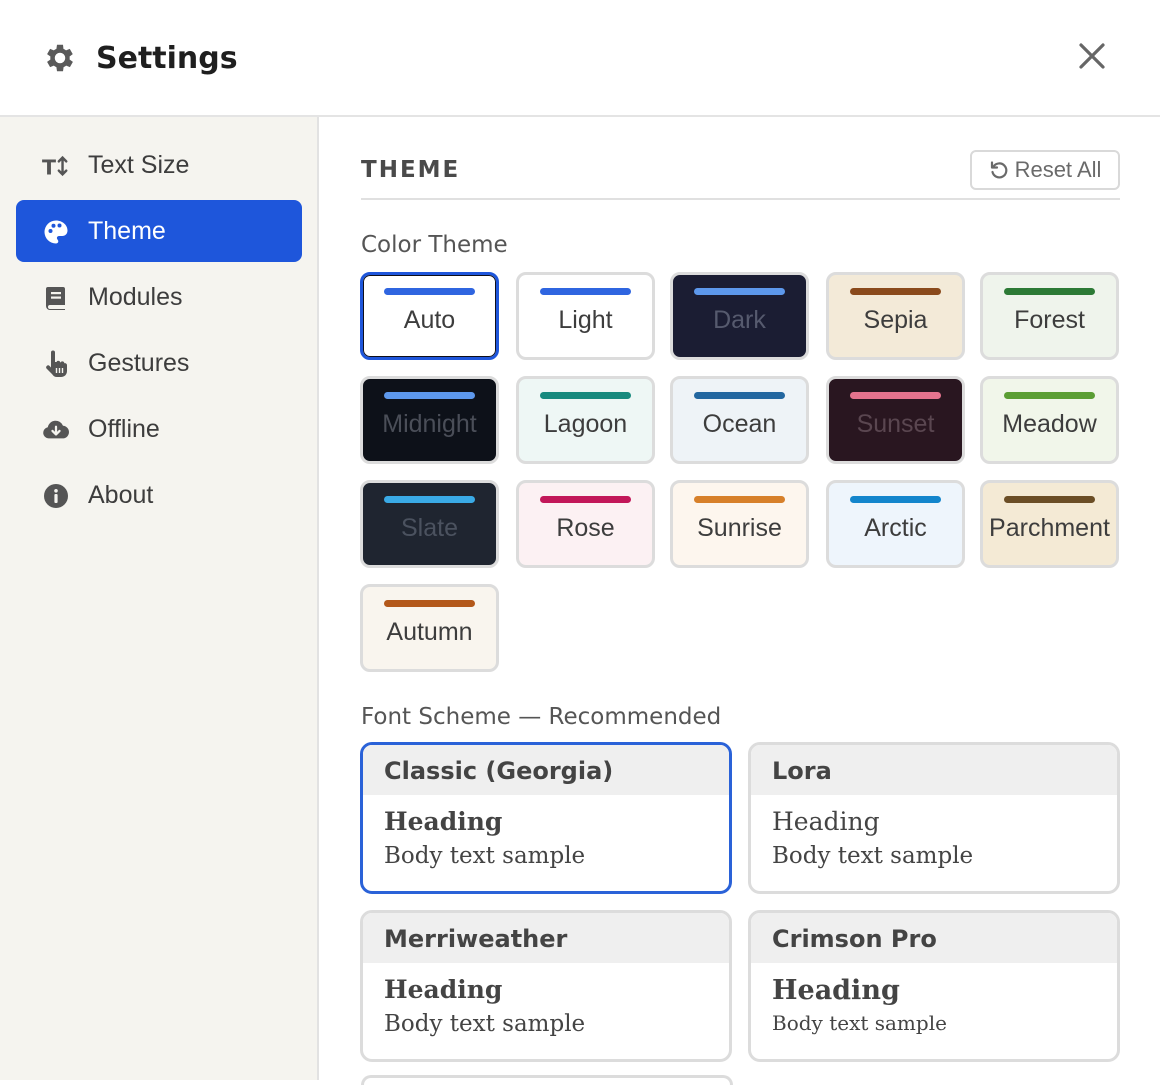 The height and width of the screenshot is (1085, 1160). I want to click on font-scheme-label: Font Scheme — Recommended, so click(541, 717).